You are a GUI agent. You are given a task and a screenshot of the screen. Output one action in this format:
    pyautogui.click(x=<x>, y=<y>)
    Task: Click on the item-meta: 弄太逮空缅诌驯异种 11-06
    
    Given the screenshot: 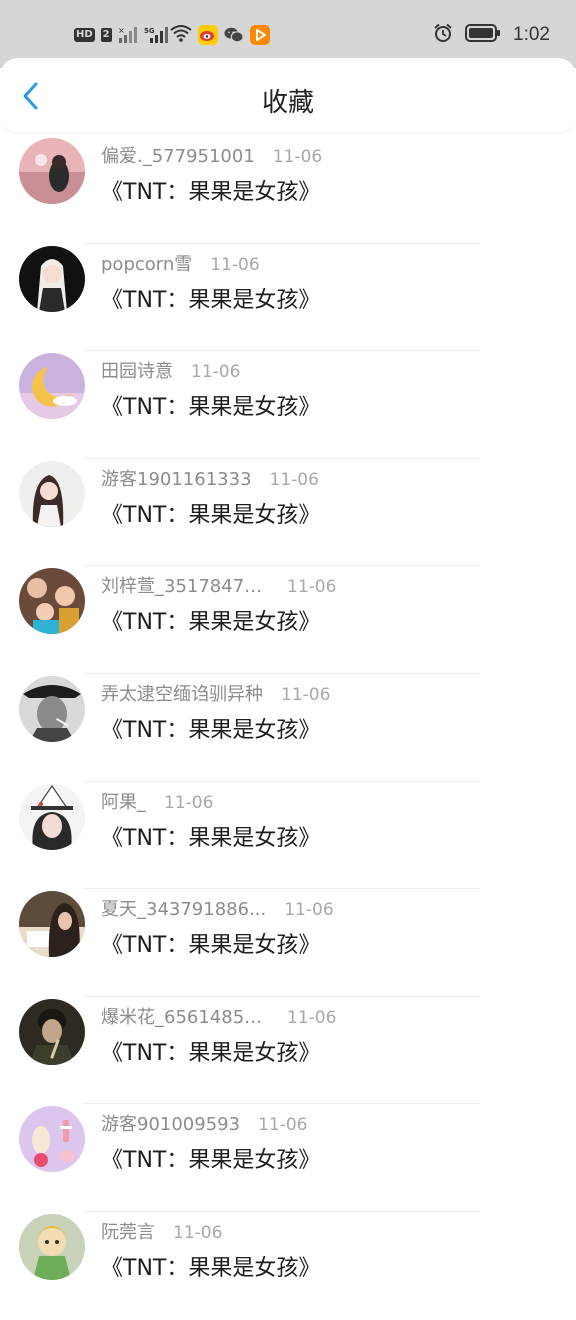 What is the action you would take?
    pyautogui.click(x=215, y=693)
    